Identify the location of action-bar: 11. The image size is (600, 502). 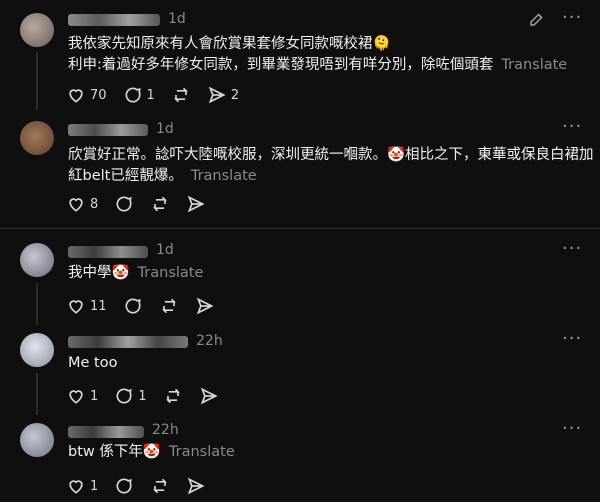
(148, 306).